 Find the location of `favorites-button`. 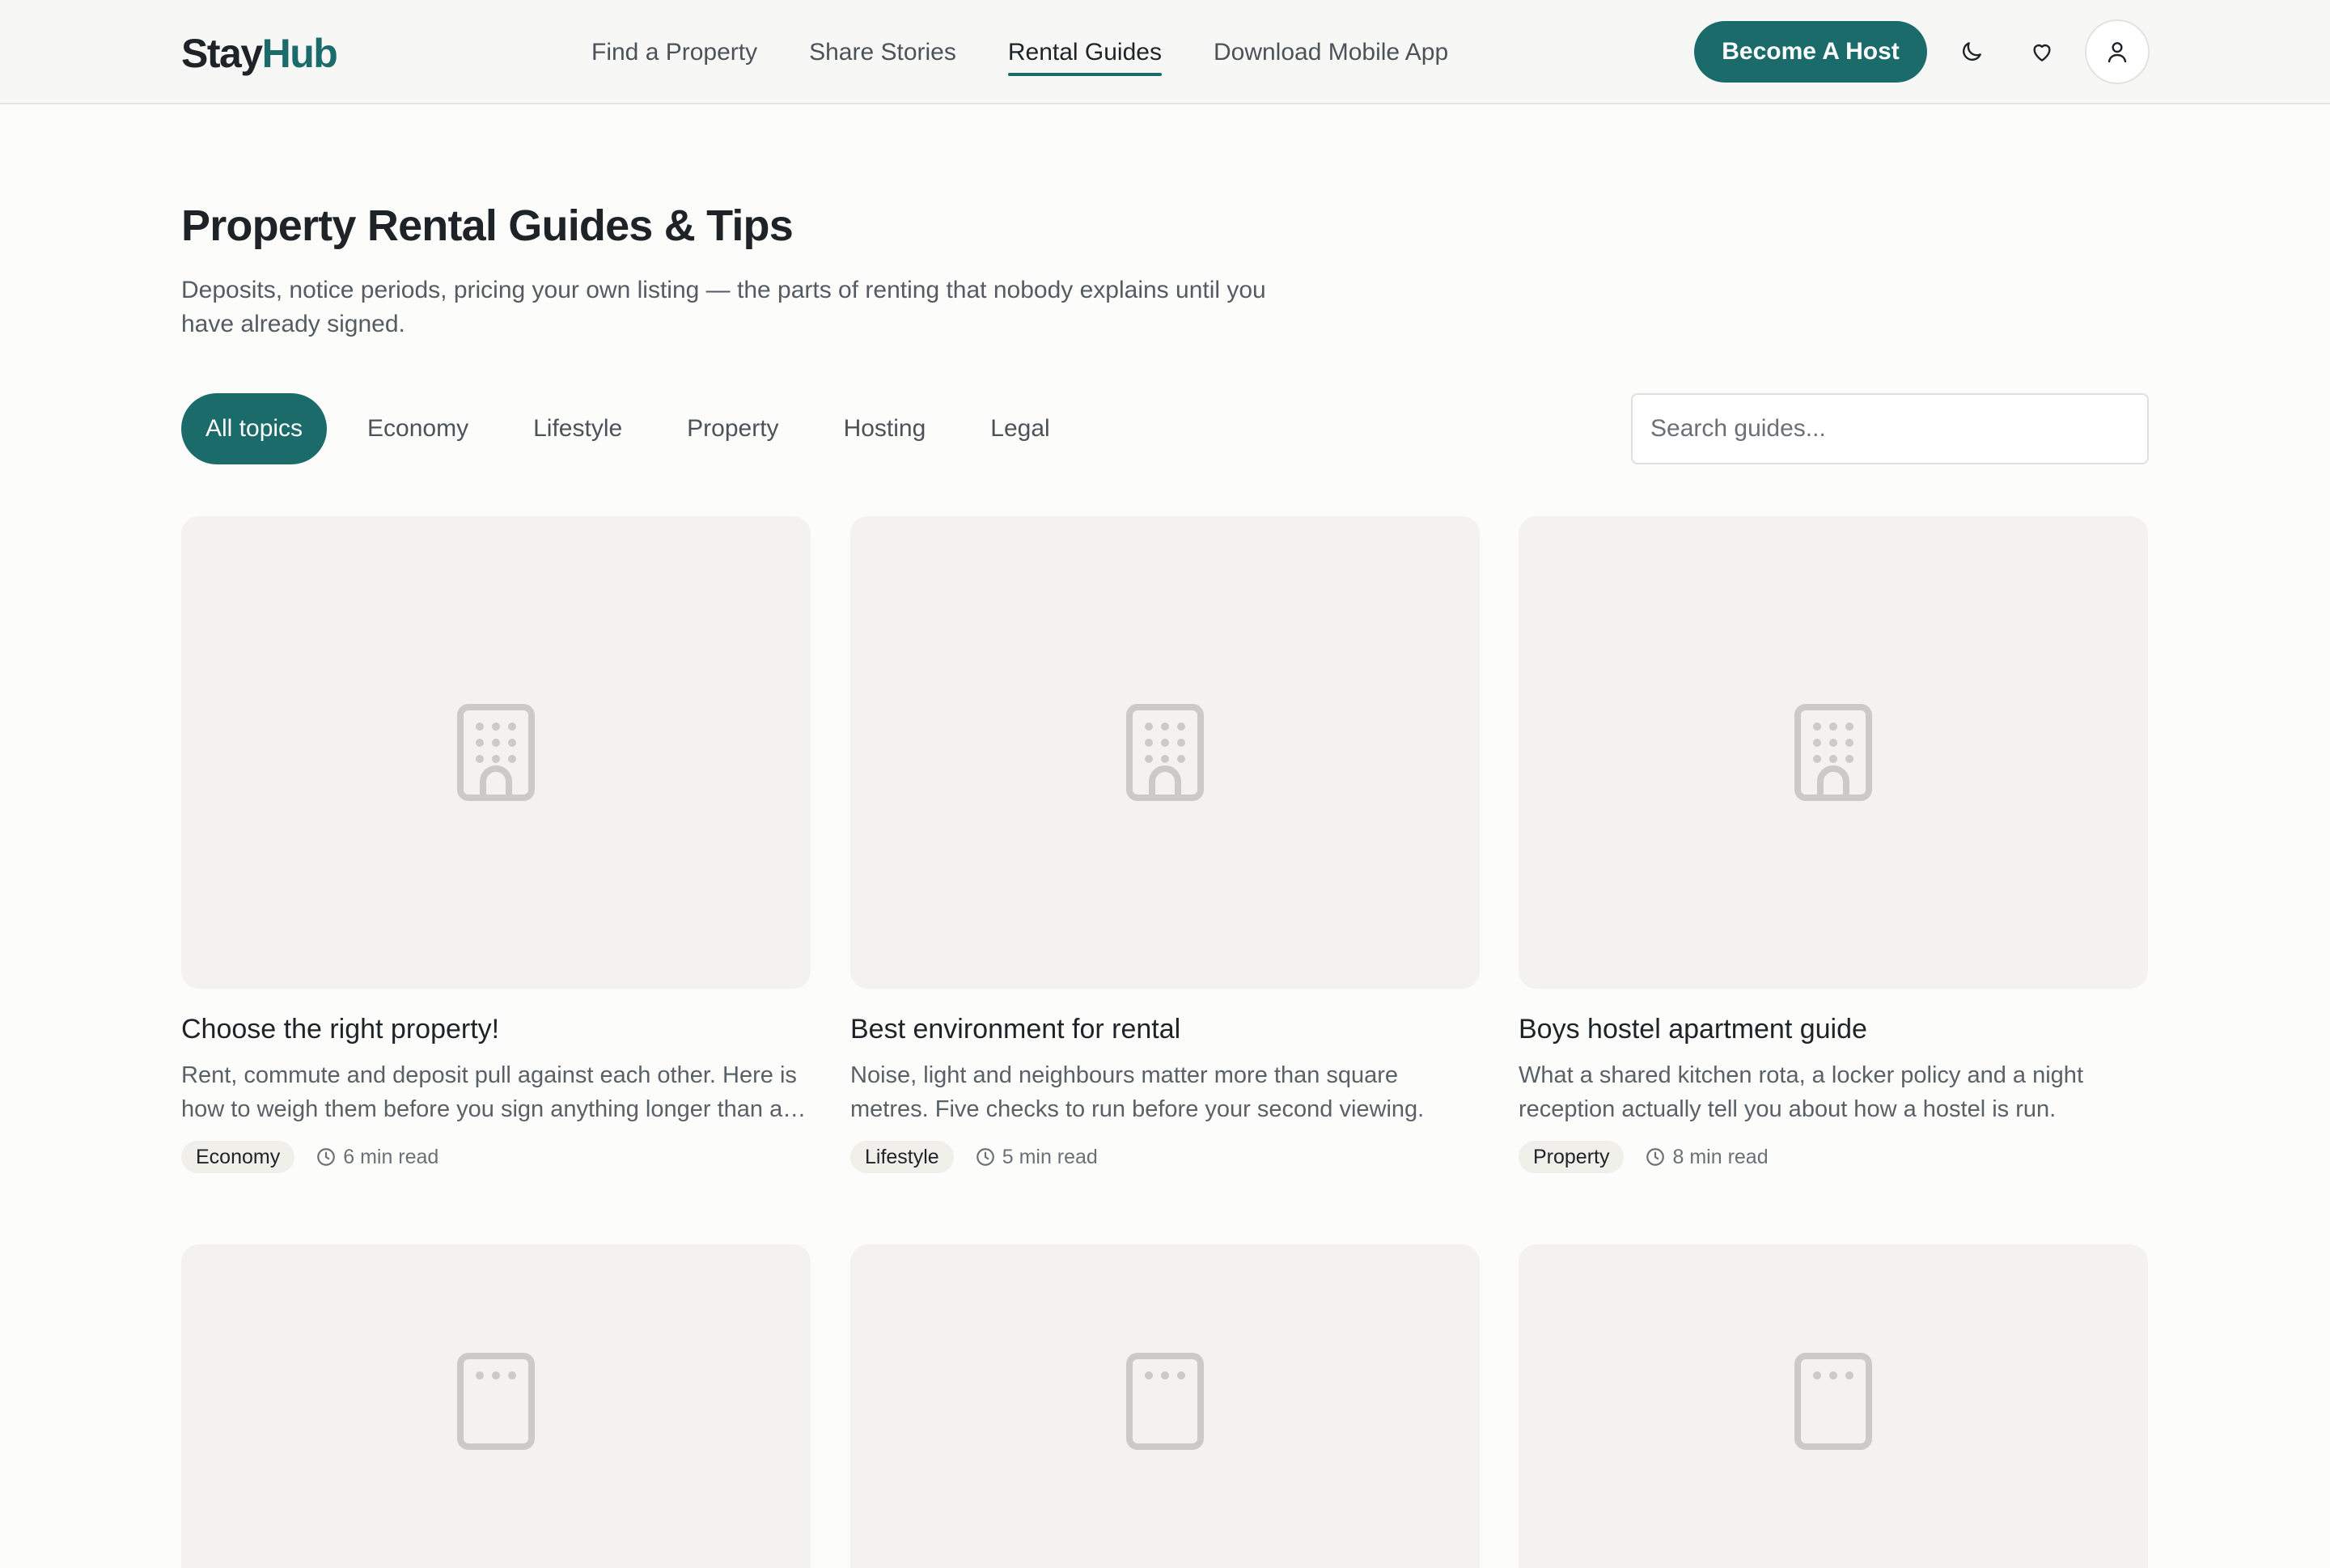

favorites-button is located at coordinates (2042, 52).